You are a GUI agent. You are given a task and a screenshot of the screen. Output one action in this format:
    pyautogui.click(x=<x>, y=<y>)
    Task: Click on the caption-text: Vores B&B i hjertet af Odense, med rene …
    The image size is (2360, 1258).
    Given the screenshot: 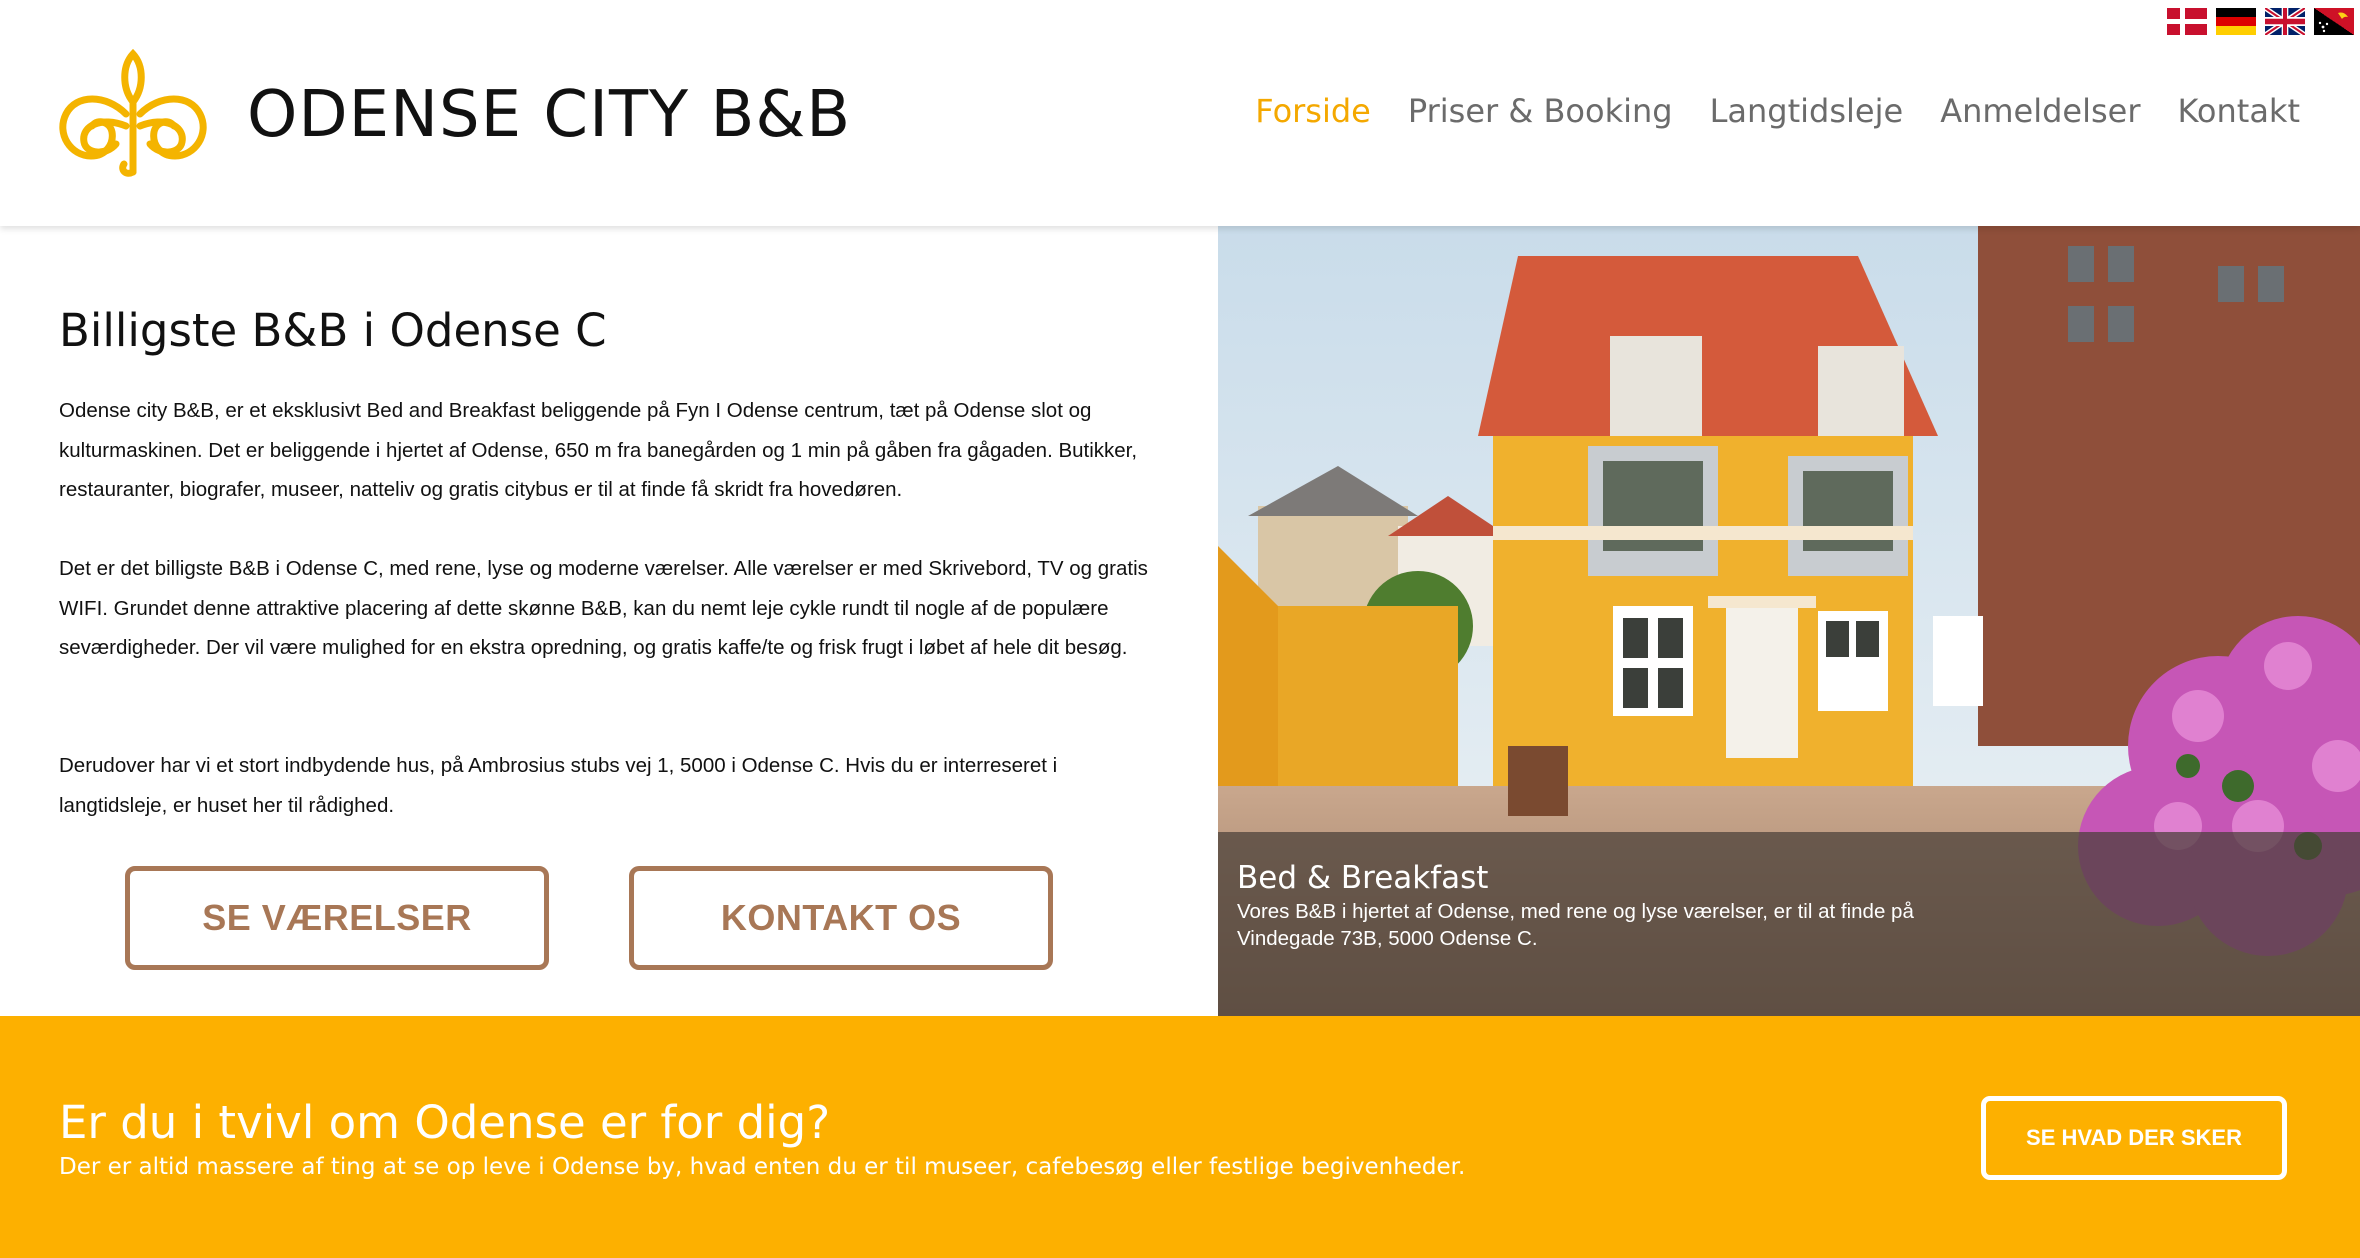 What is the action you would take?
    pyautogui.click(x=1575, y=925)
    